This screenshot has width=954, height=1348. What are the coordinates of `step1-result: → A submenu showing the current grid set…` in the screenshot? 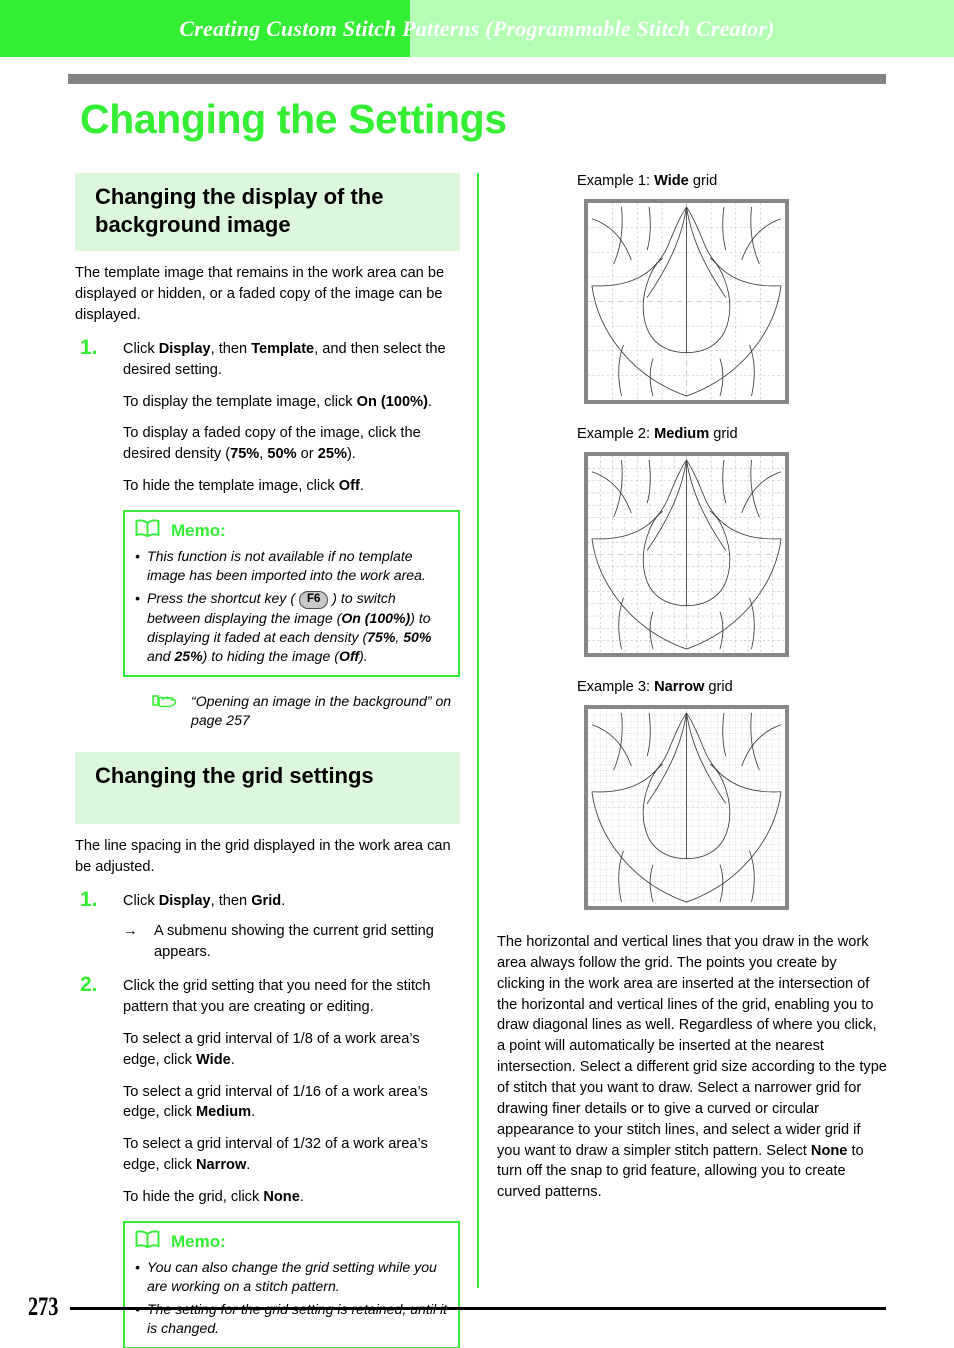 It's located at (291, 942).